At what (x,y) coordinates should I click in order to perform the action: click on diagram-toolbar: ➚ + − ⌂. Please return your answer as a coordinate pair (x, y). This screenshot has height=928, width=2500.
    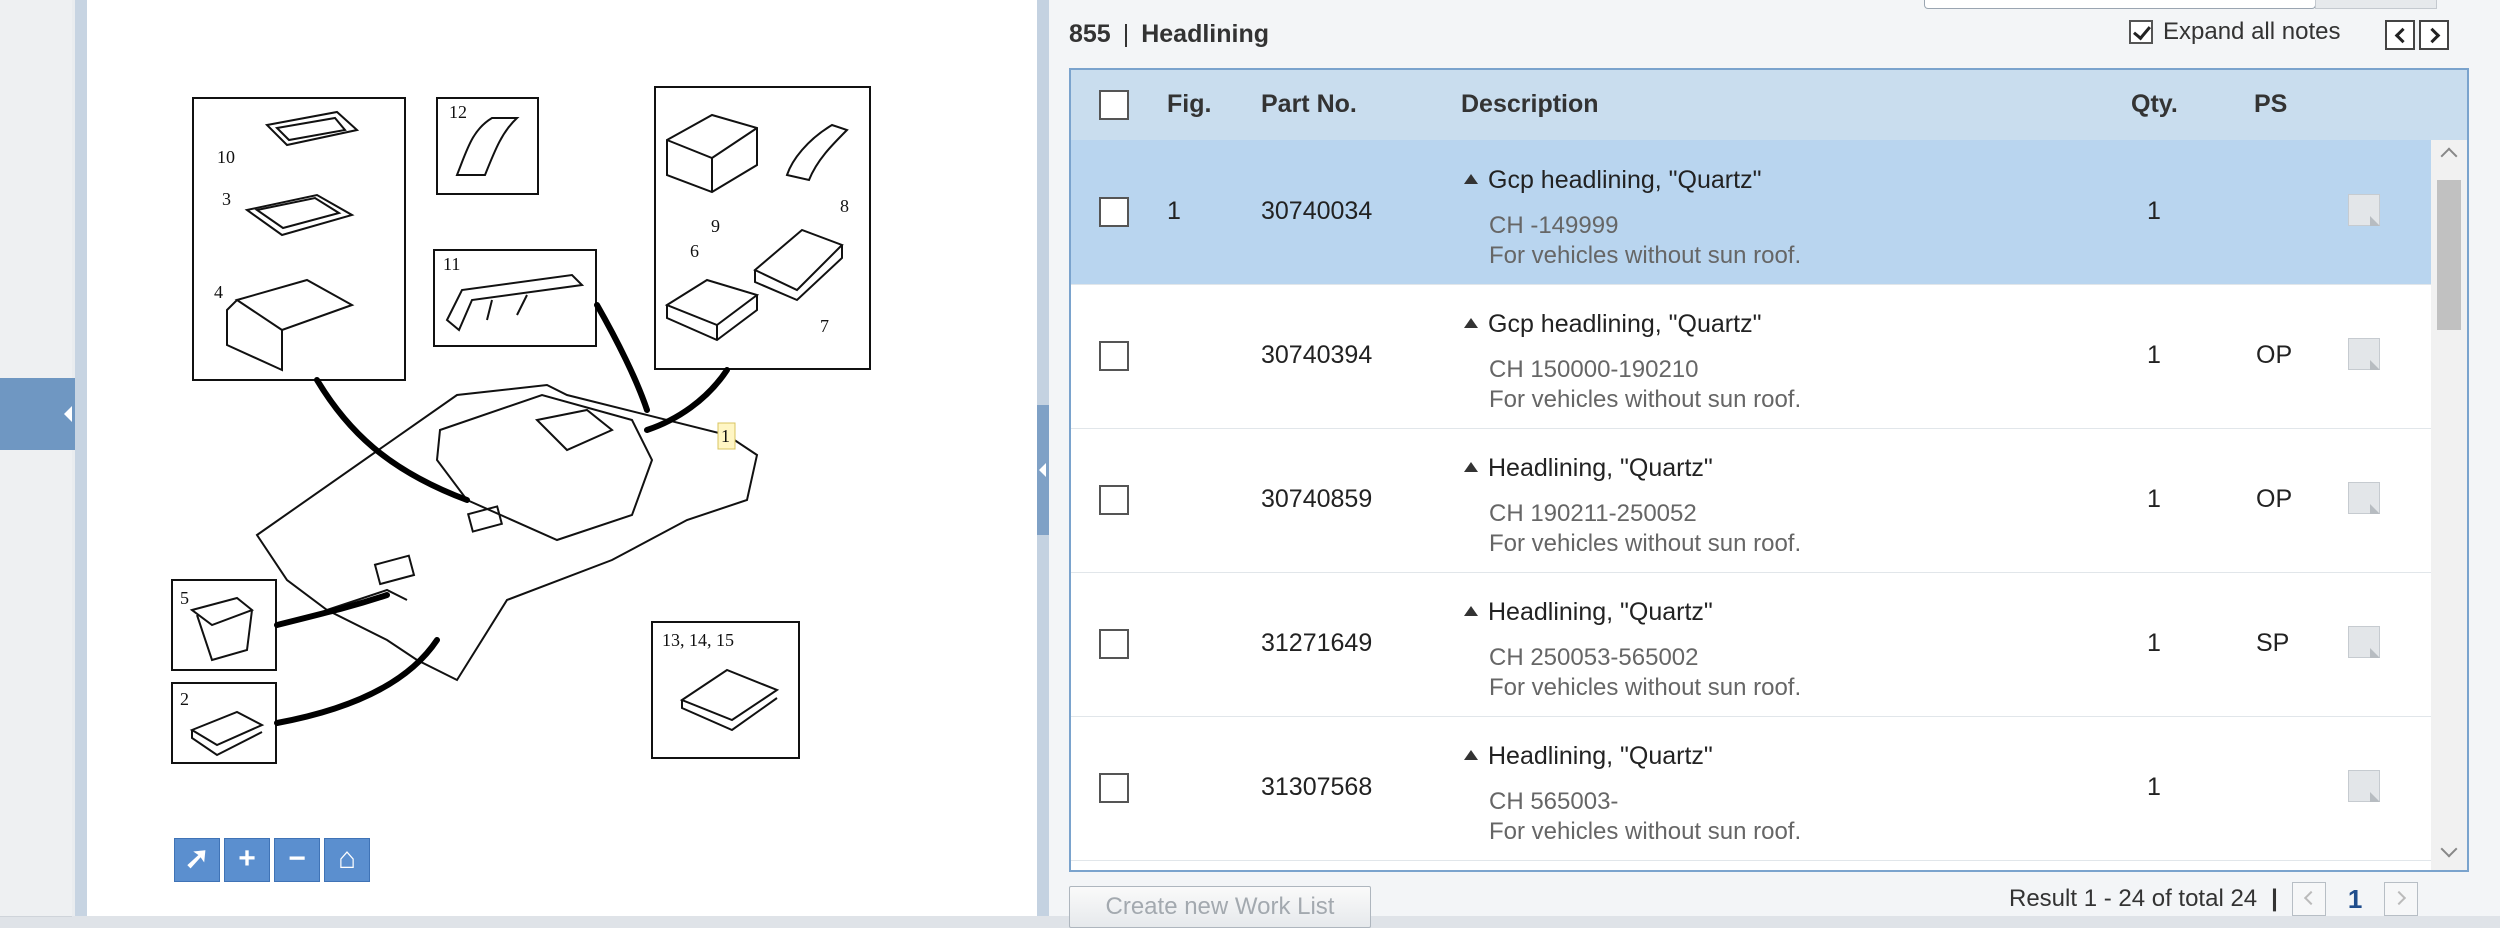
    Looking at the image, I should click on (272, 860).